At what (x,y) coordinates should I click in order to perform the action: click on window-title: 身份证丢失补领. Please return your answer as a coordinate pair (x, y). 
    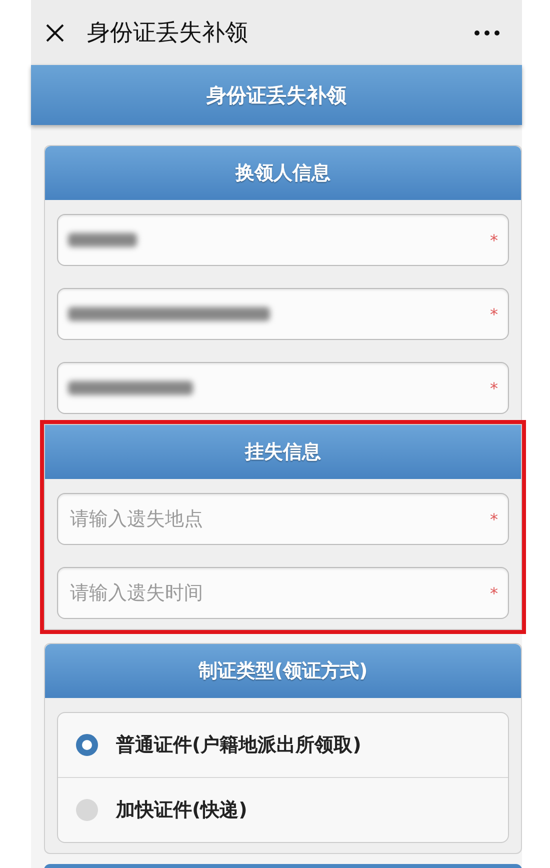
    Looking at the image, I should click on (168, 33).